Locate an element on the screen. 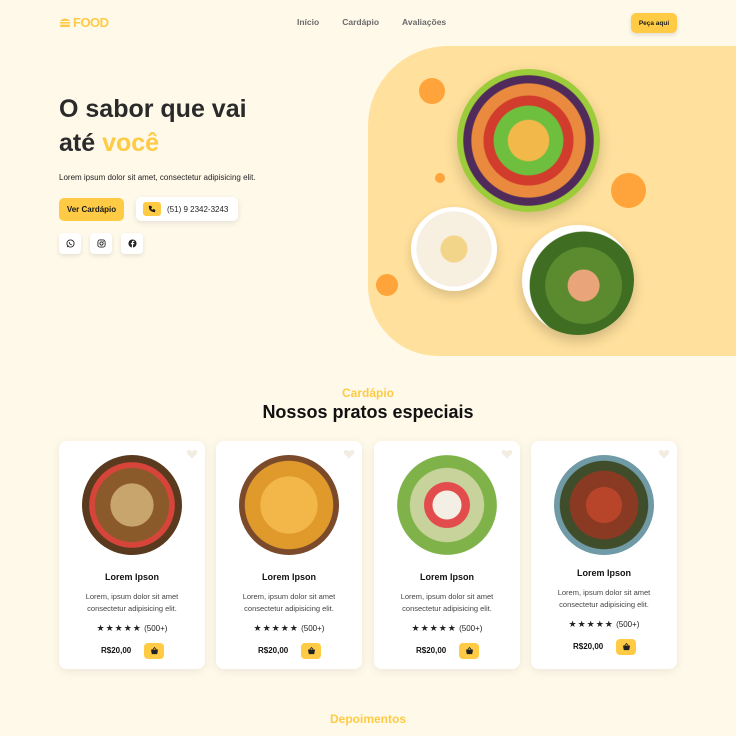 This screenshot has width=736, height=736. hero-dish-salad-image is located at coordinates (528, 140).